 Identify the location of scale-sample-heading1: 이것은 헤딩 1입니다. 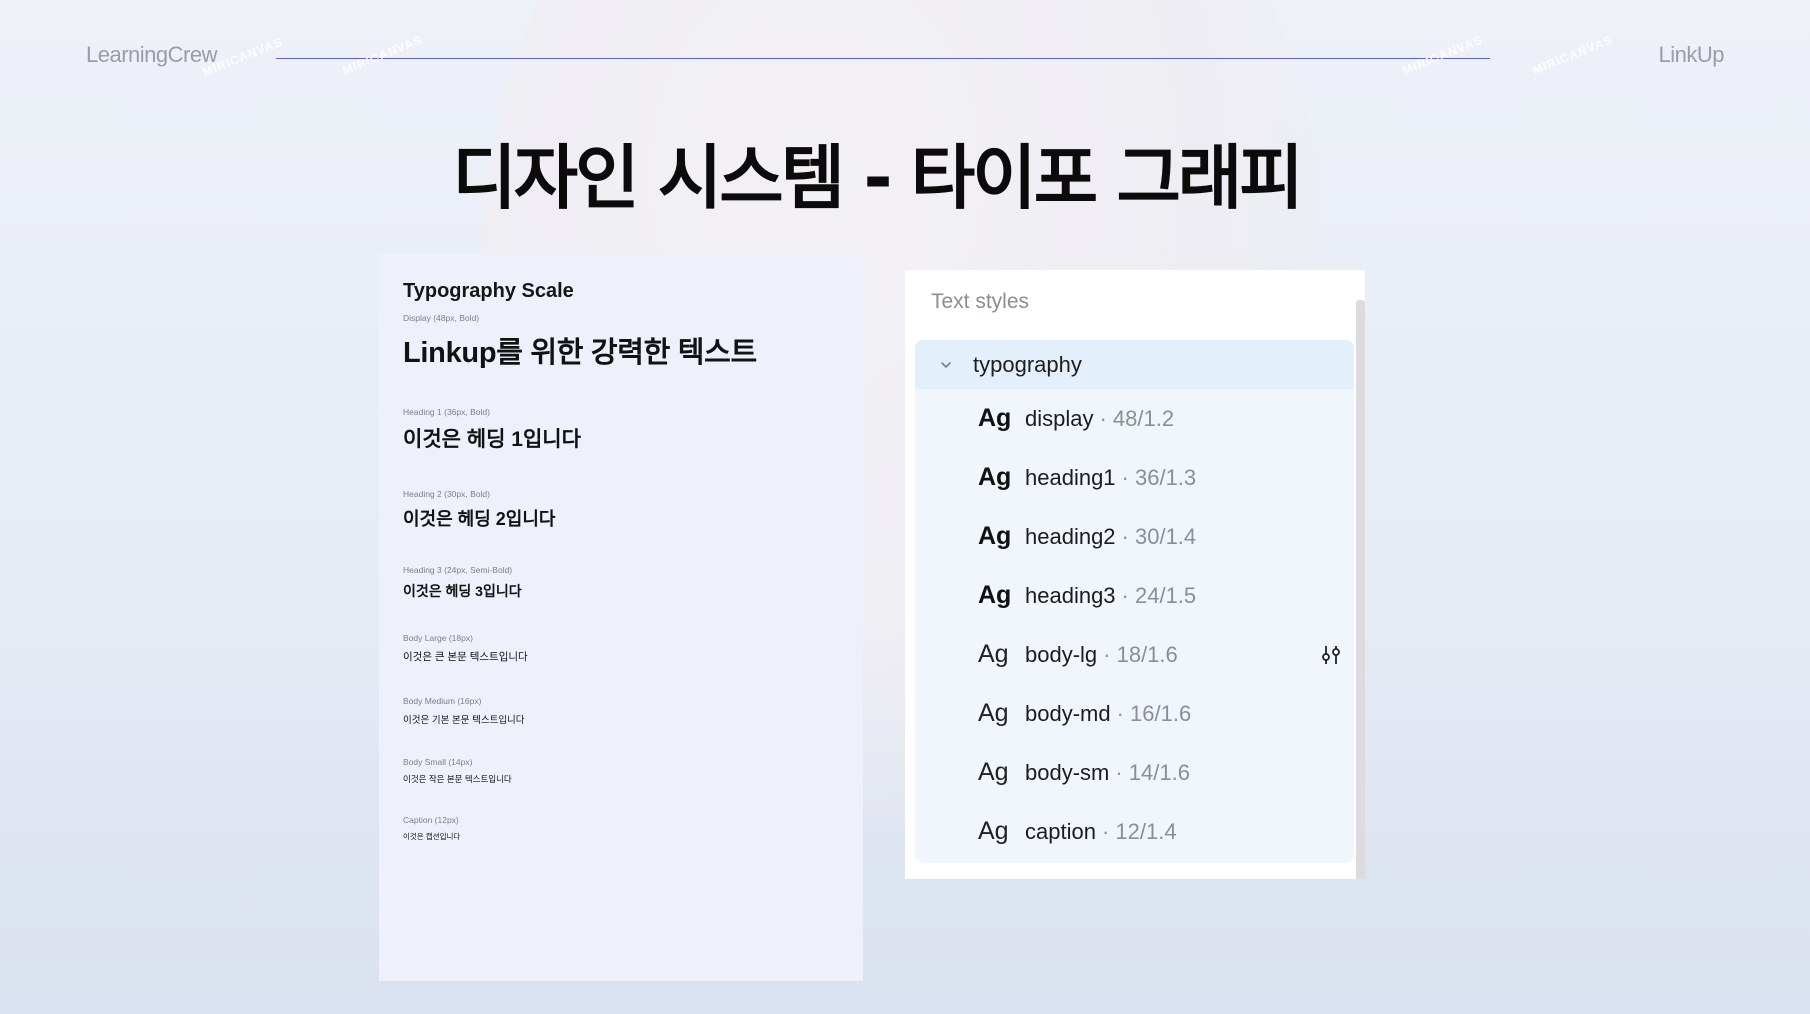
(492, 439).